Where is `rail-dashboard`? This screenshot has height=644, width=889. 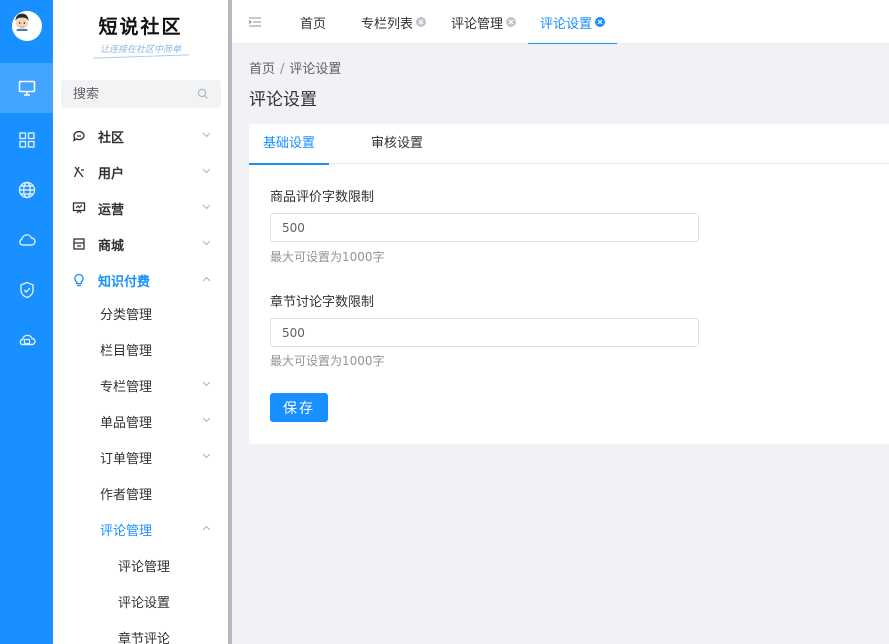 rail-dashboard is located at coordinates (26, 88).